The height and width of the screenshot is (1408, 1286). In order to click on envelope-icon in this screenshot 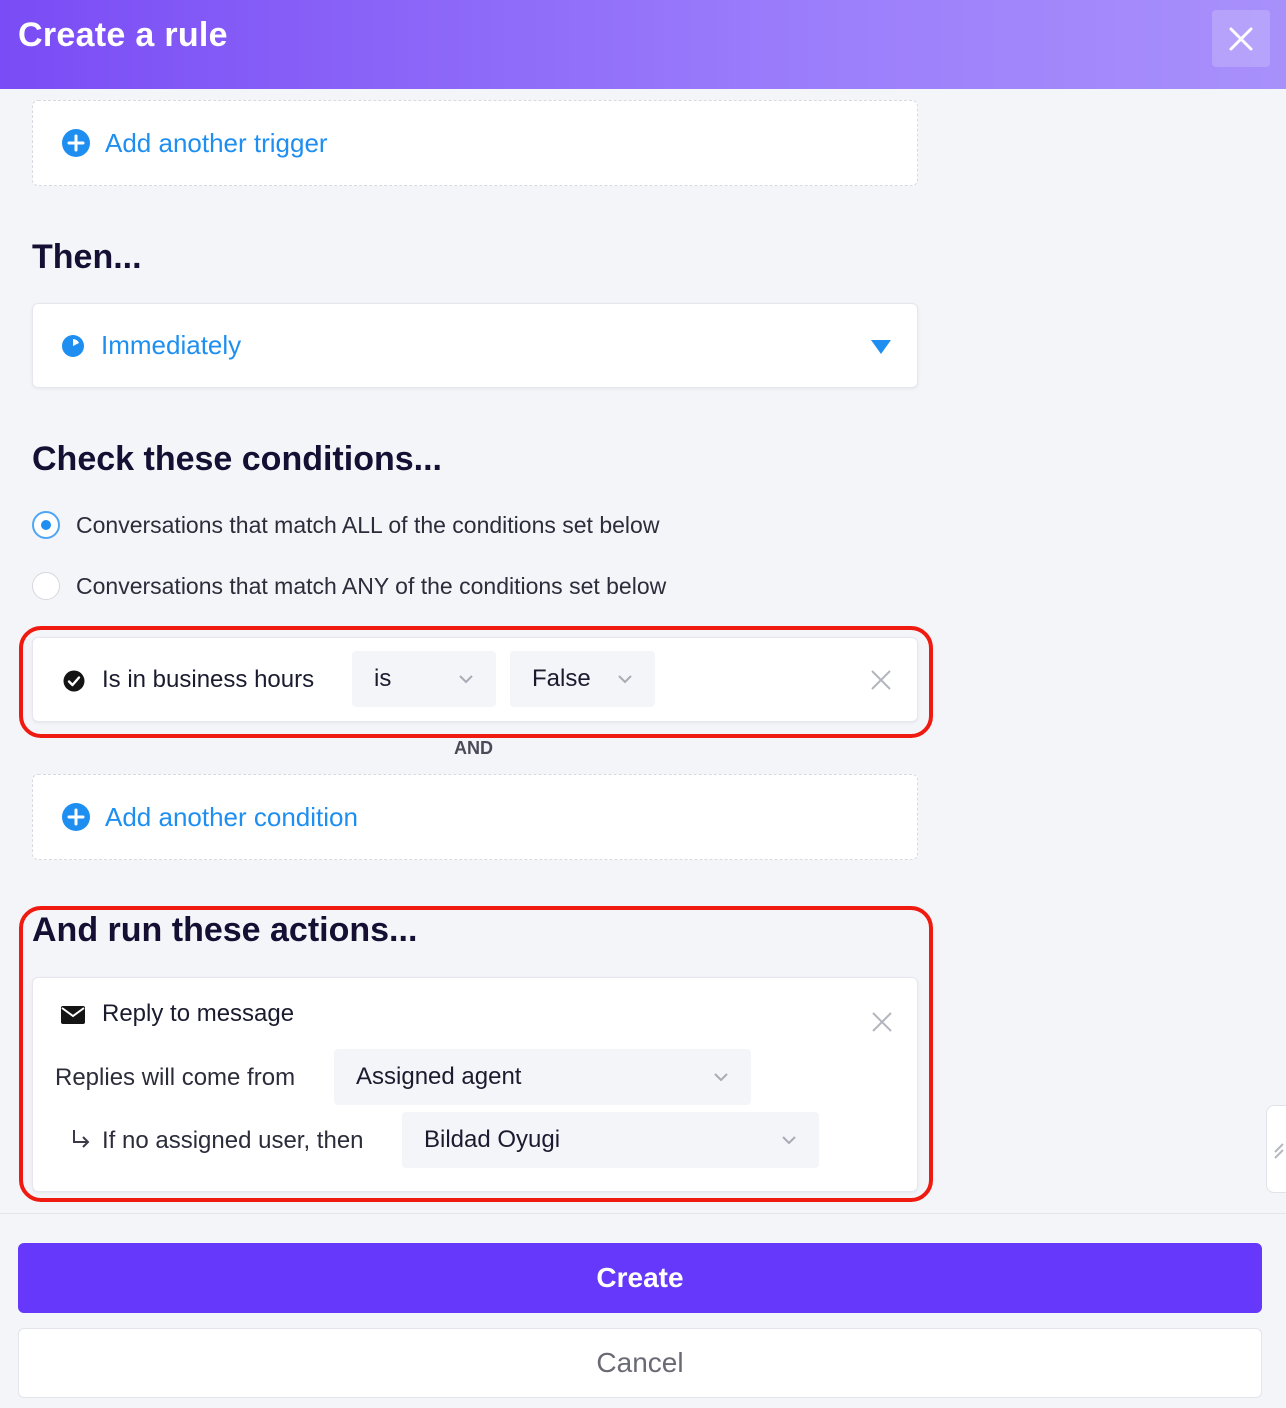, I will do `click(73, 1015)`.